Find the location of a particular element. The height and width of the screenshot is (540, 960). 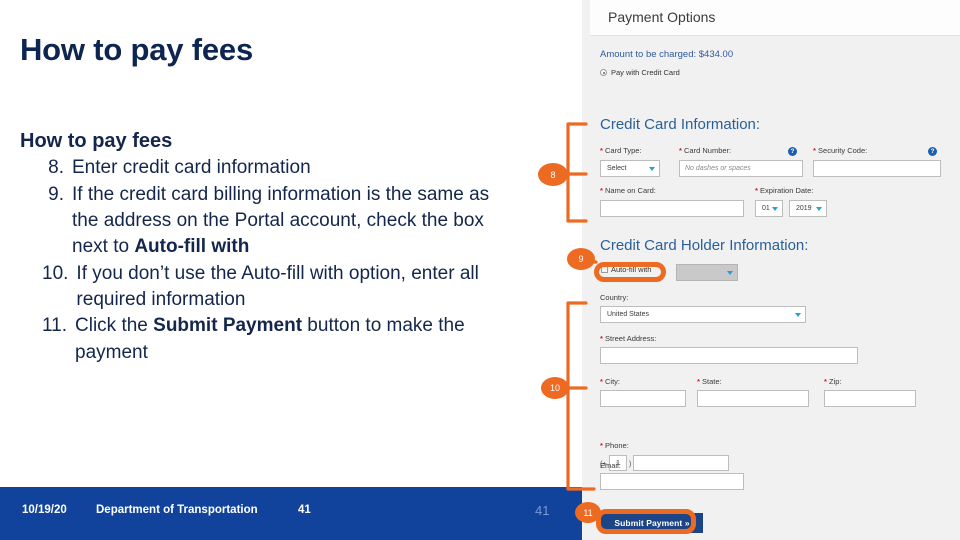

radio-icon is located at coordinates (603, 72).